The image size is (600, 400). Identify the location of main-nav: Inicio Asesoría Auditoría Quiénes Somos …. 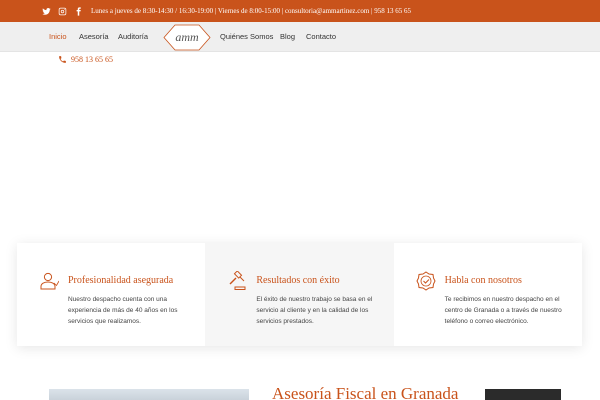
(300, 37).